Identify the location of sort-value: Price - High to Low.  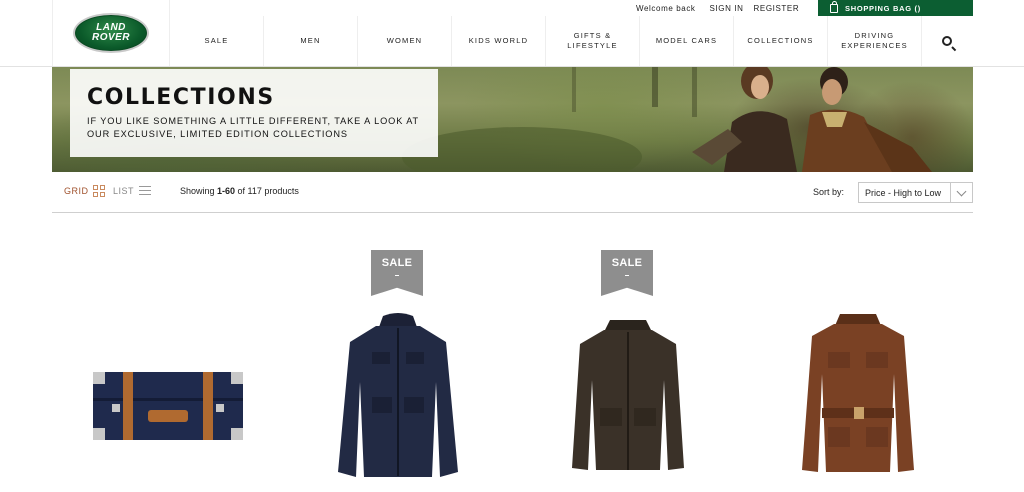
(903, 192).